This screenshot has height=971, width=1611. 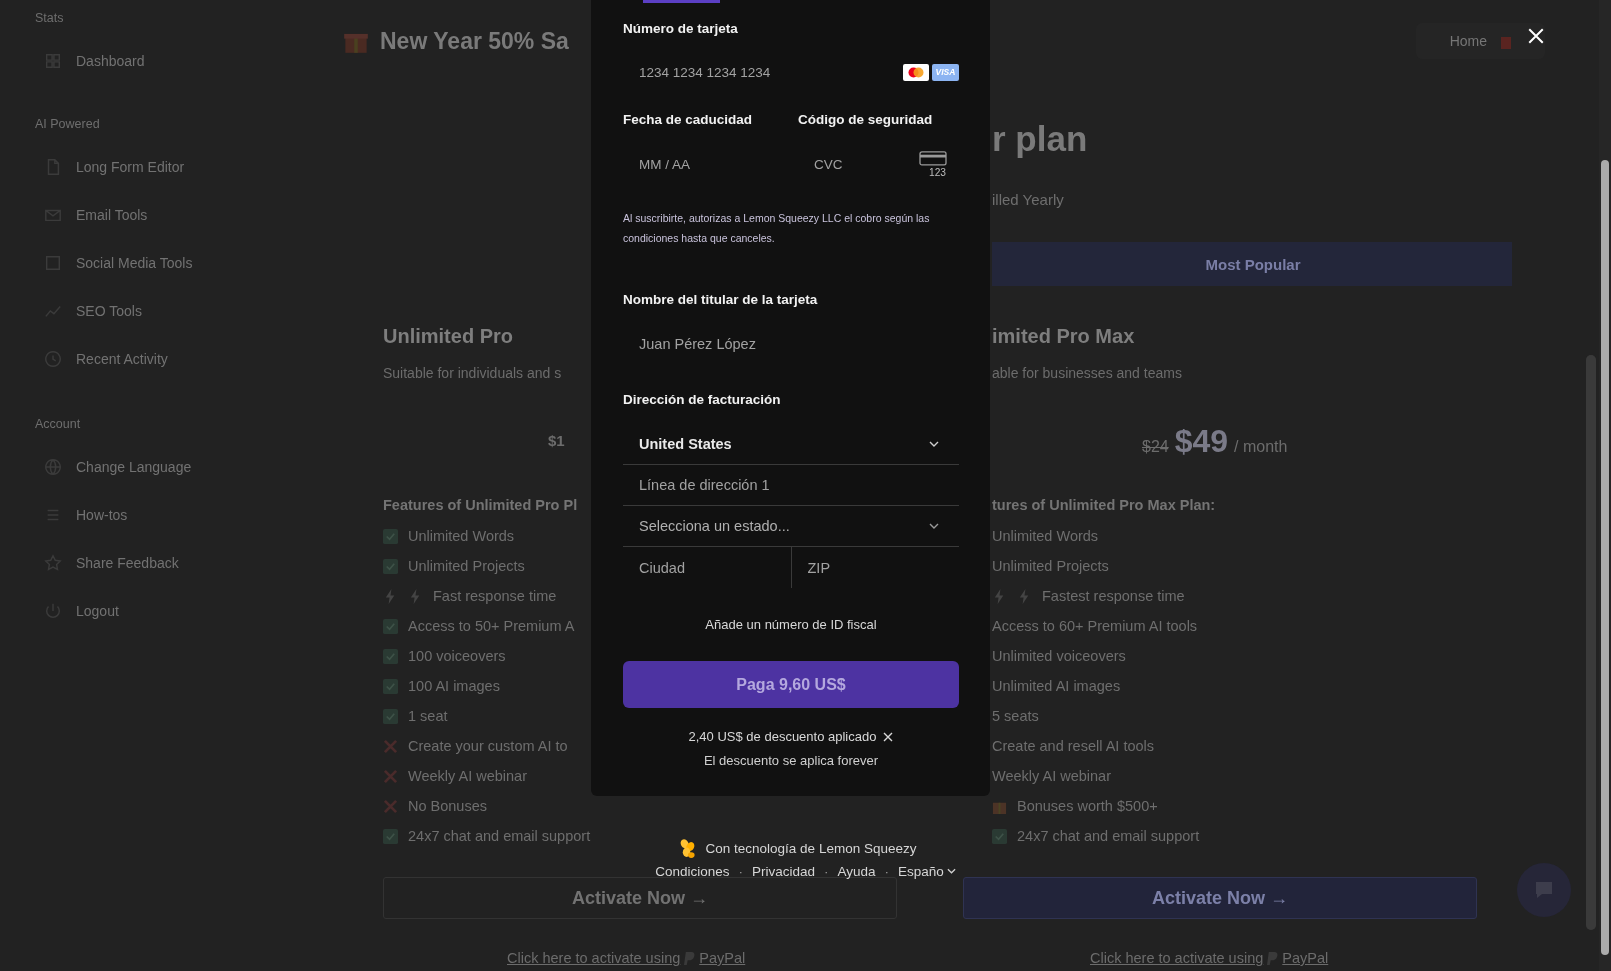 I want to click on sidebar-item: How-tos, so click(x=81, y=515).